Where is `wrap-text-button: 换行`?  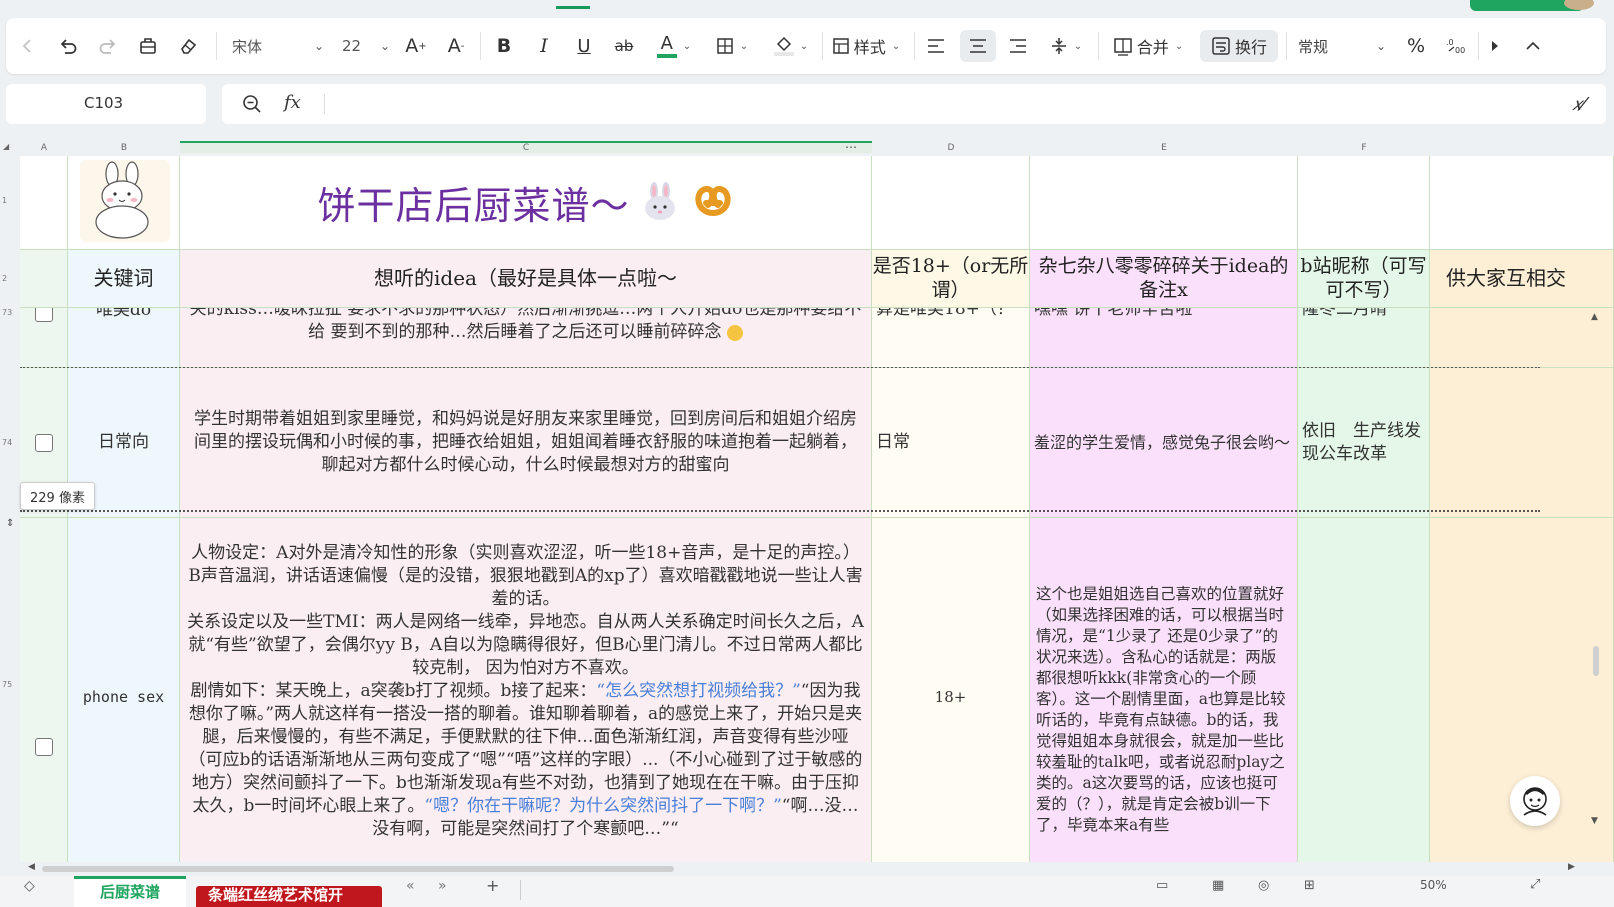
wrap-text-button: 换行 is located at coordinates (1239, 46).